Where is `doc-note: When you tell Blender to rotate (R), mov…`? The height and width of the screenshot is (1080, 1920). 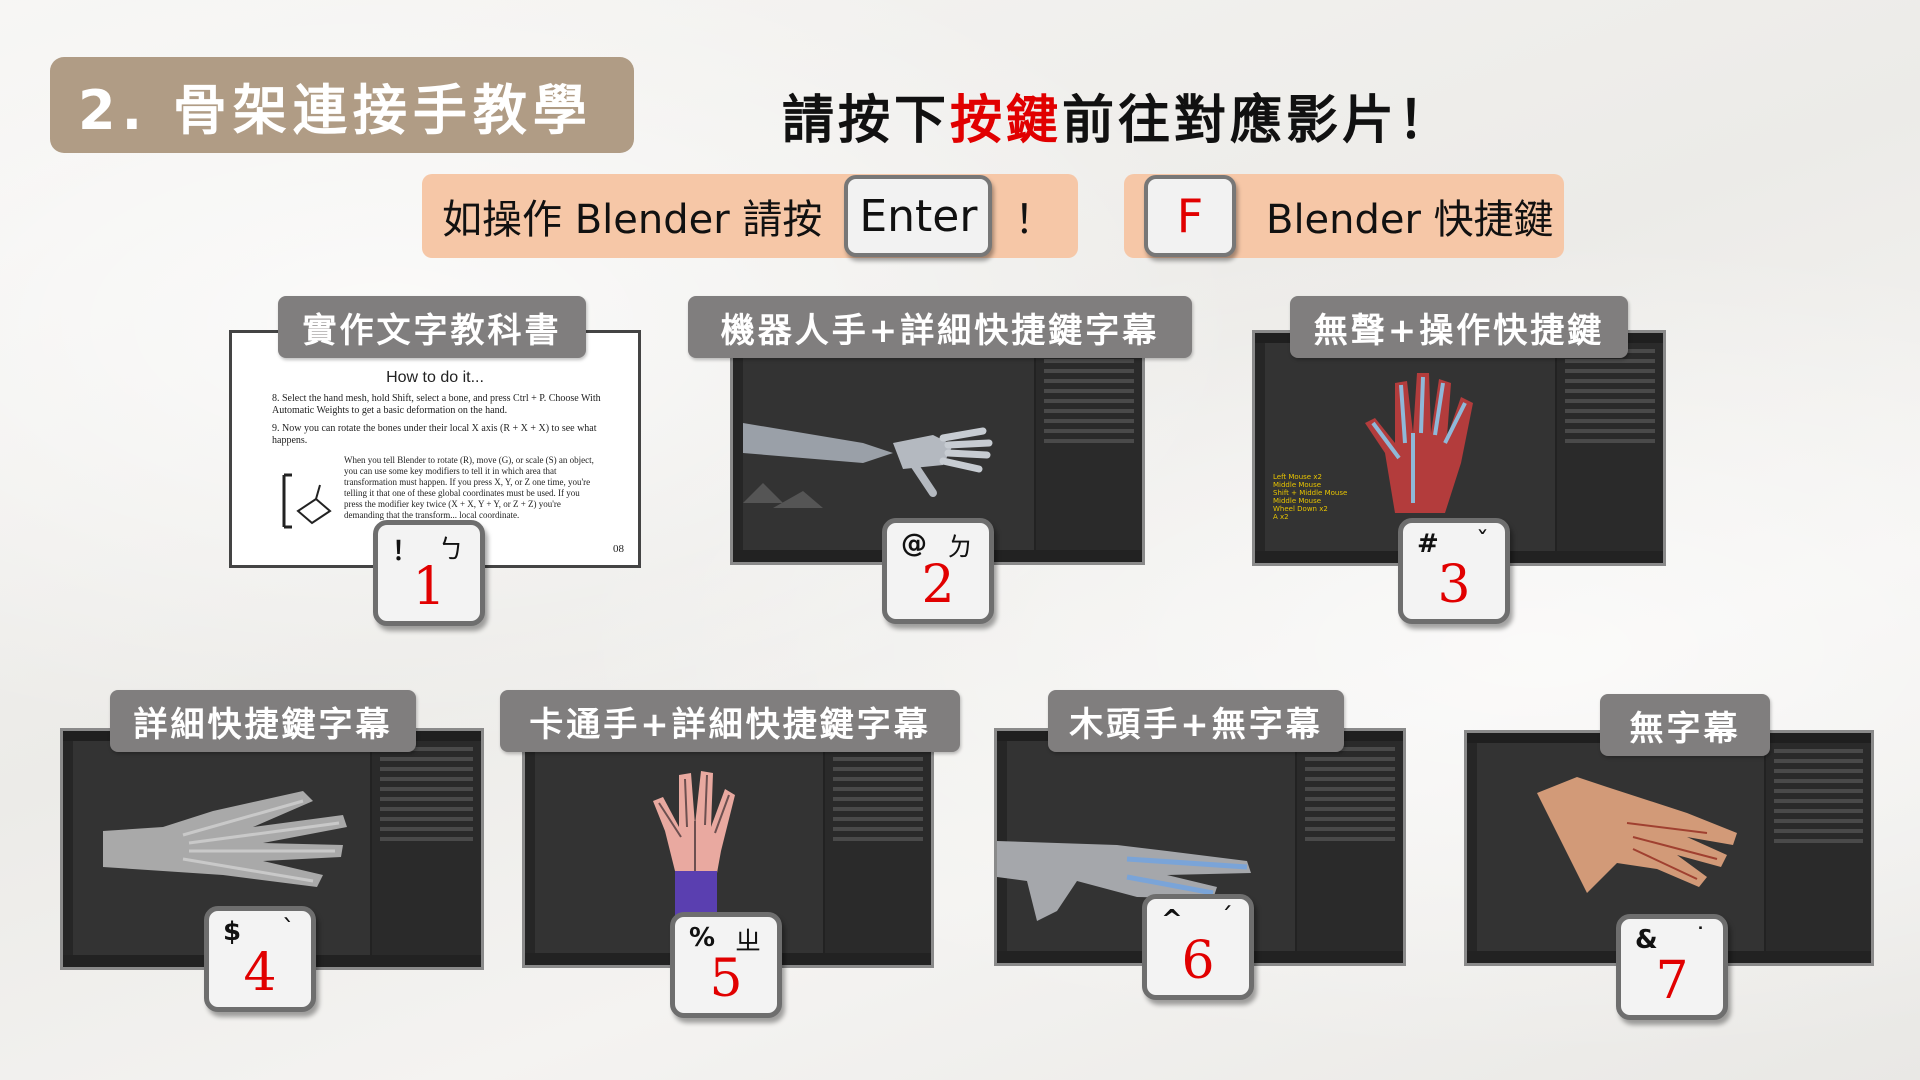
doc-note: When you tell Blender to rotate (R), mov… is located at coordinates (469, 487).